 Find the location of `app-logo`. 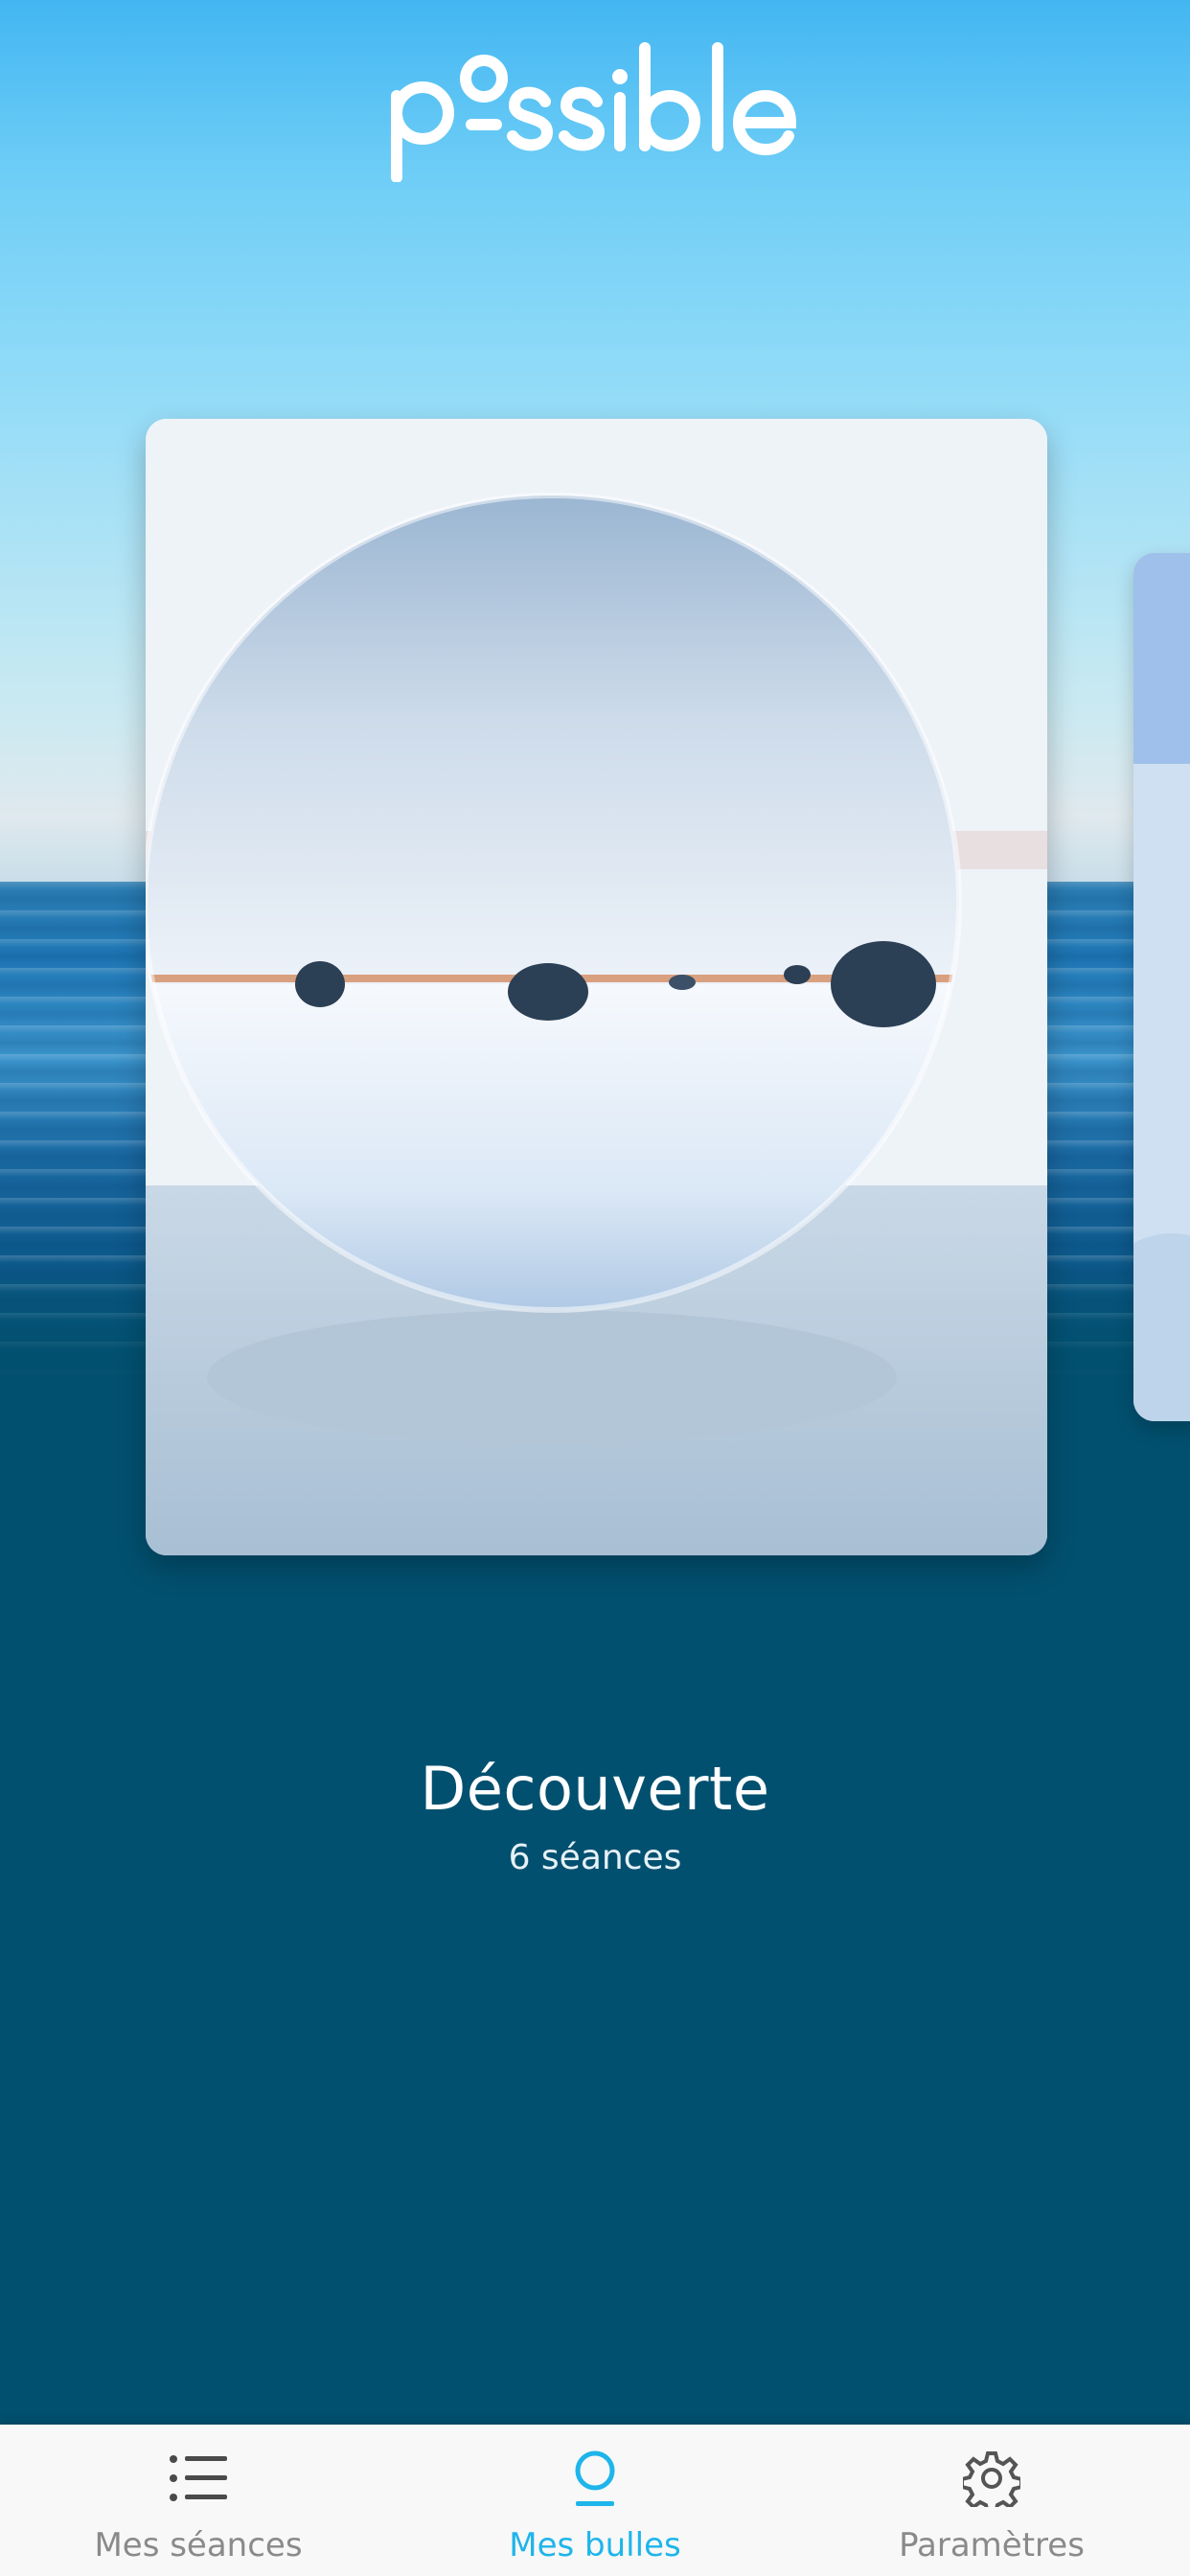

app-logo is located at coordinates (595, 112).